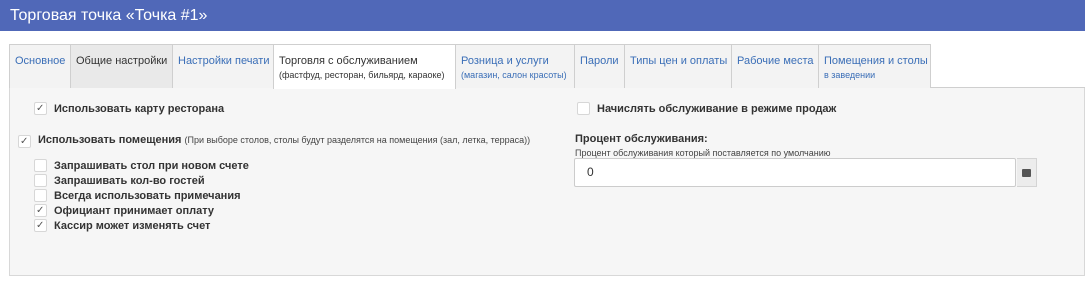 Image resolution: width=1085 pixels, height=286 pixels. Describe the element at coordinates (542, 15) in the screenshot. I see `window-title: Торговая точка «Точка #1»` at that location.